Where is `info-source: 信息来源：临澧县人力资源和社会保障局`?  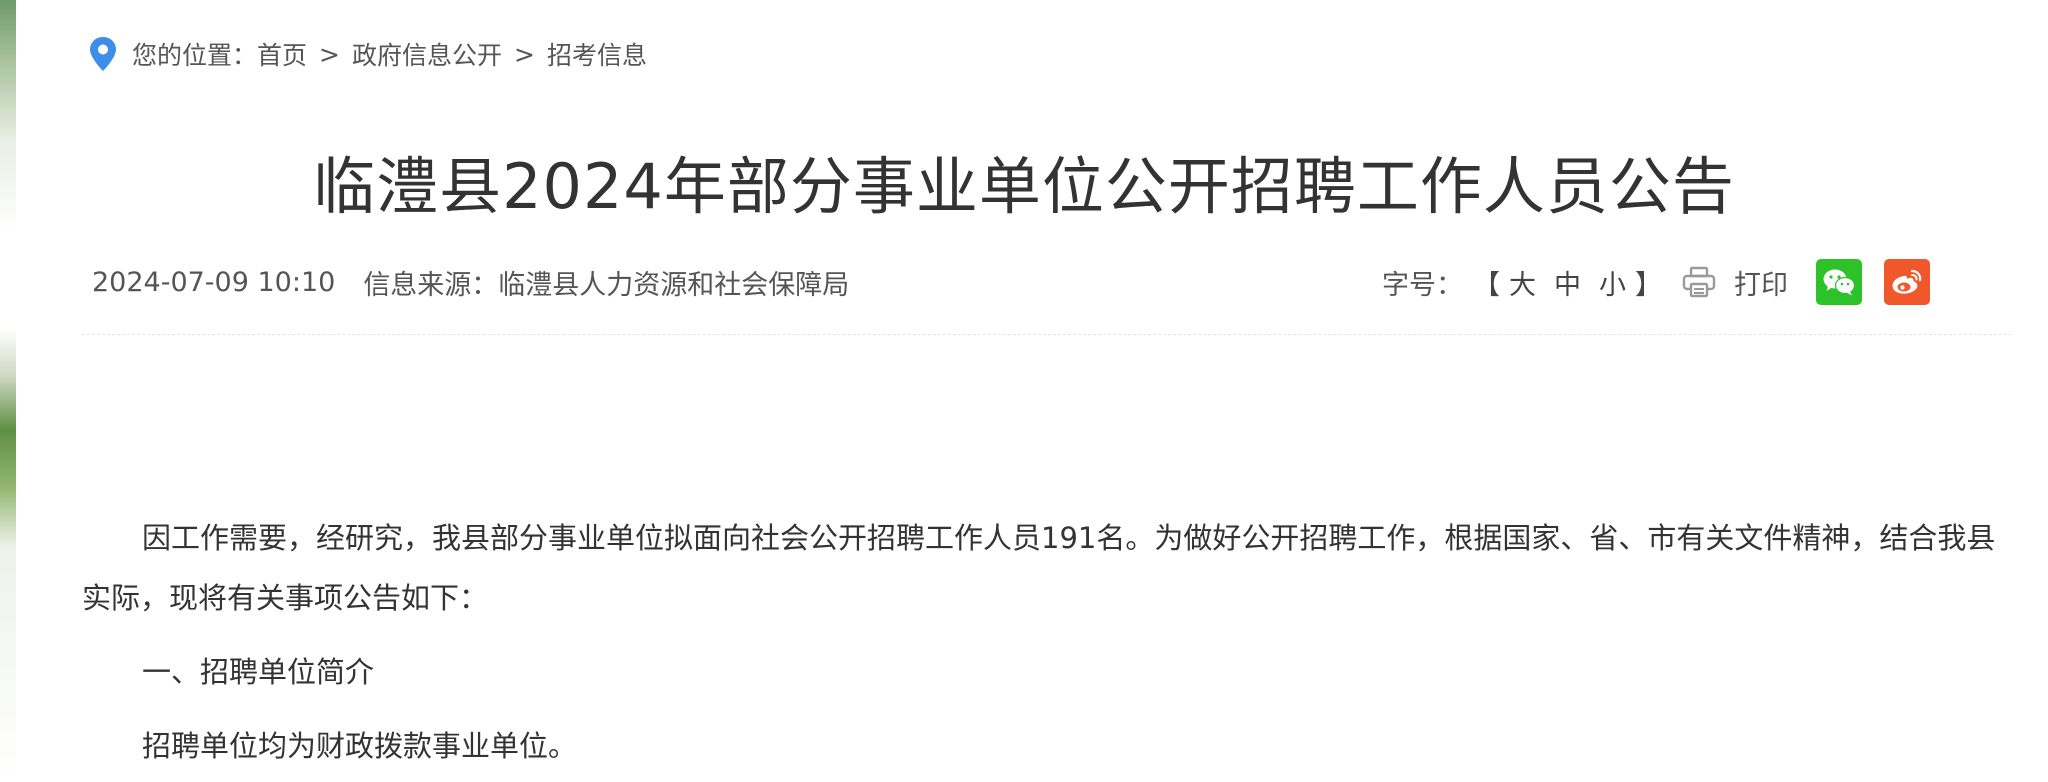
info-source: 信息来源：临澧县人力资源和社会保障局 is located at coordinates (606, 285).